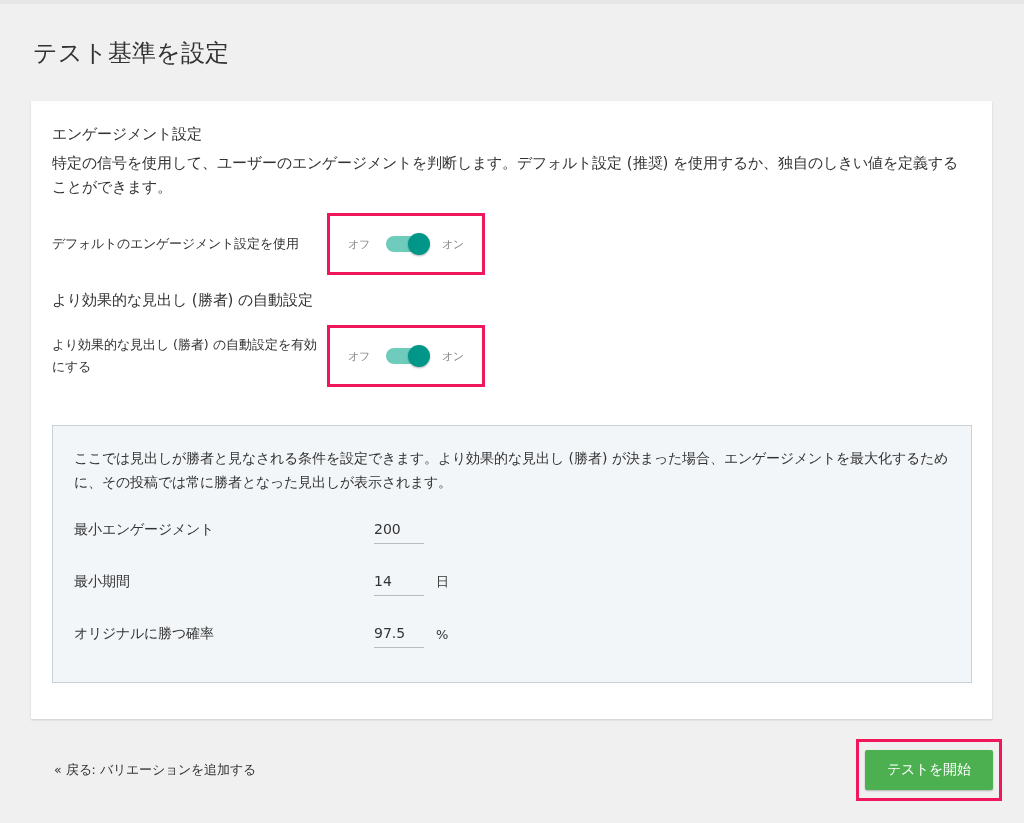  What do you see at coordinates (442, 582) in the screenshot?
I see `unit-label: 日` at bounding box center [442, 582].